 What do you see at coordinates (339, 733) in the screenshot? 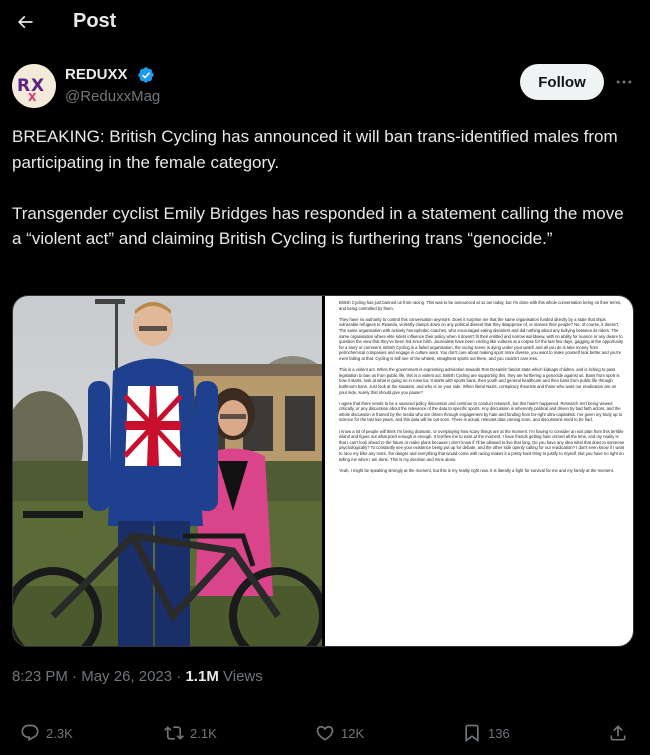
I see `like-button: 12K` at bounding box center [339, 733].